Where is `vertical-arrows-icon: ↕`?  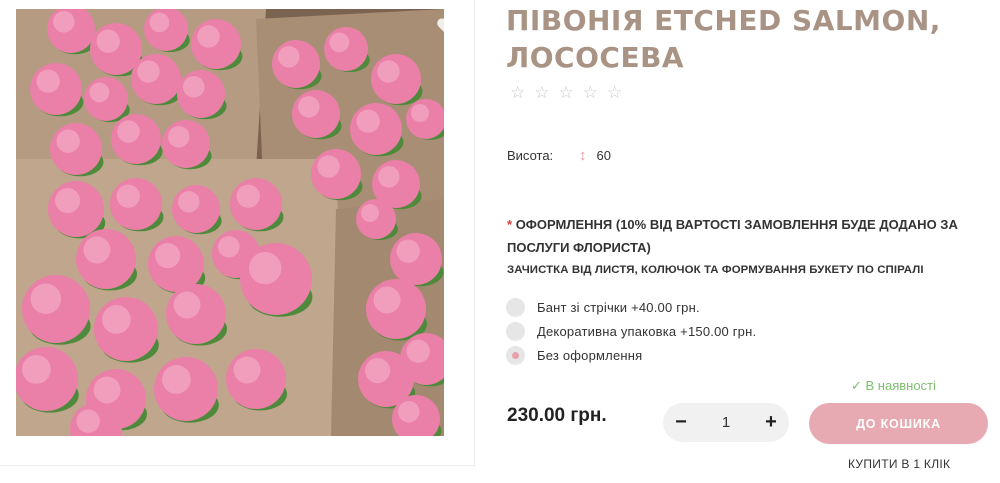 vertical-arrows-icon: ↕ is located at coordinates (583, 155).